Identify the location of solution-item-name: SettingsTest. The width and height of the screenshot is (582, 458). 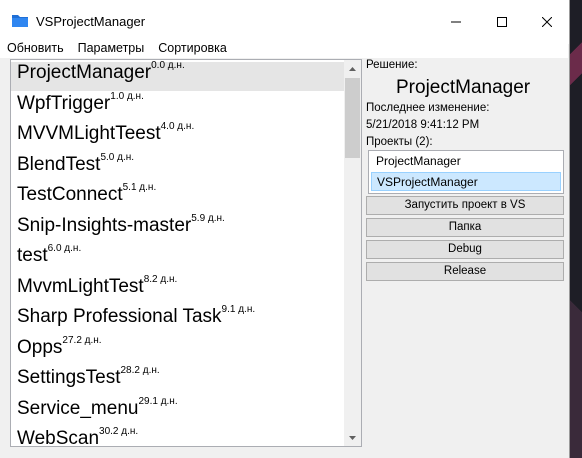
(69, 377).